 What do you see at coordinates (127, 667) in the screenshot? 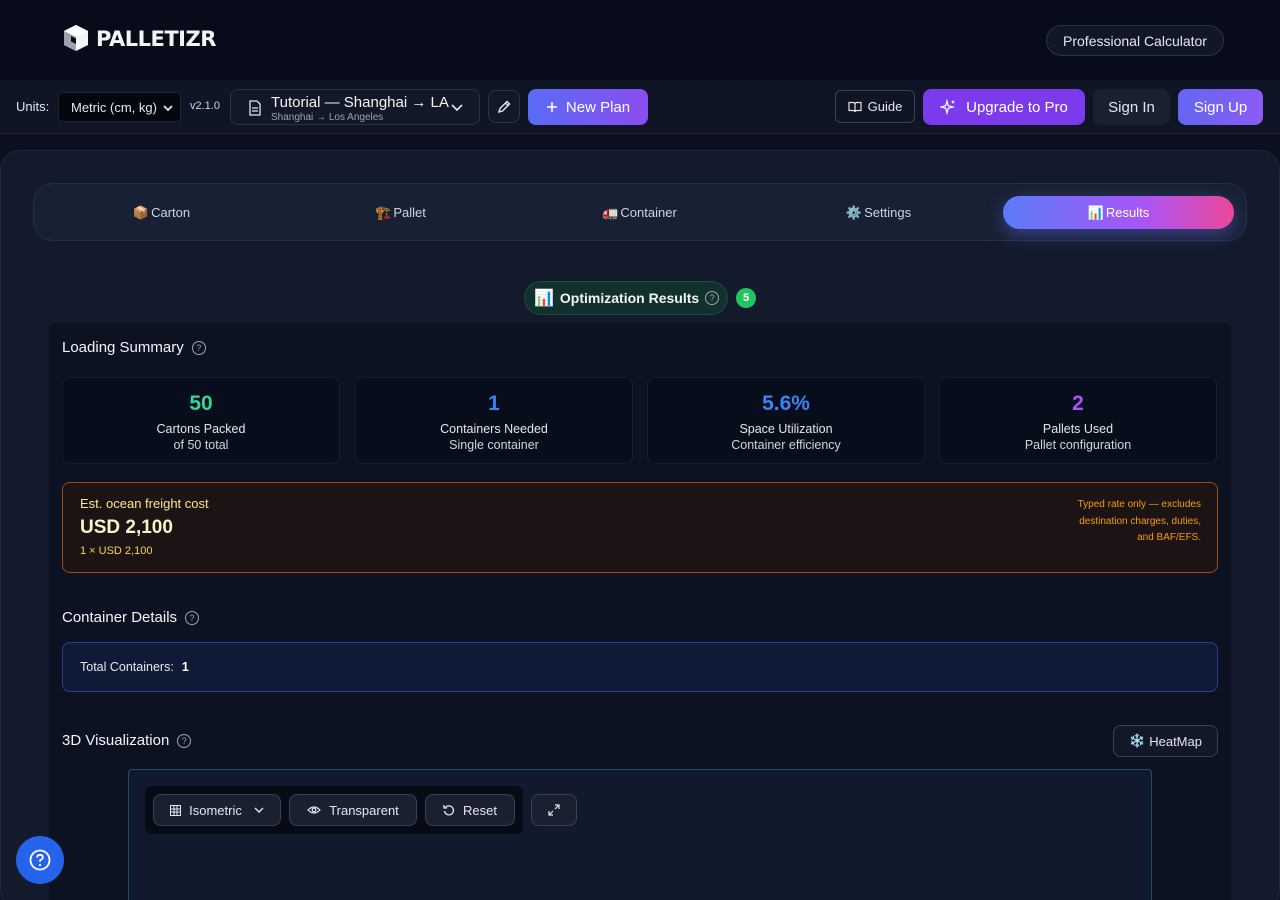
I see `total-containers-label: Total Containers:` at bounding box center [127, 667].